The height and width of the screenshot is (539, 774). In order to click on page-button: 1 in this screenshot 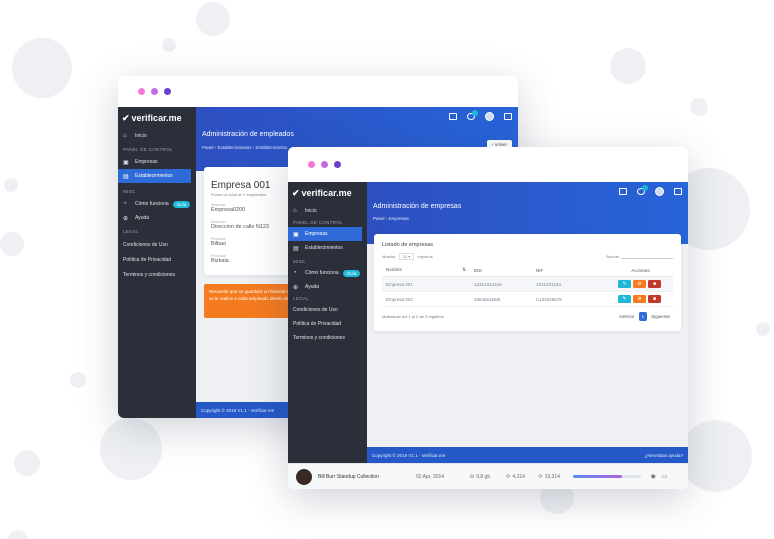, I will do `click(643, 316)`.